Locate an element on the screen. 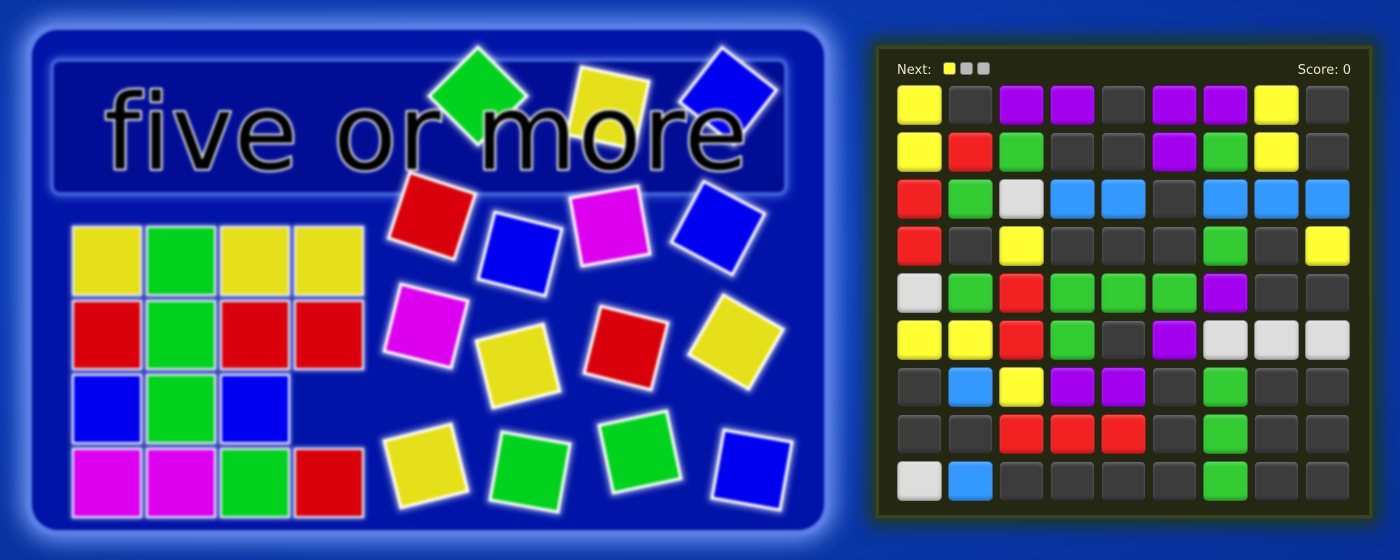 The height and width of the screenshot is (560, 1400). art-tile-magenta is located at coordinates (181, 483).